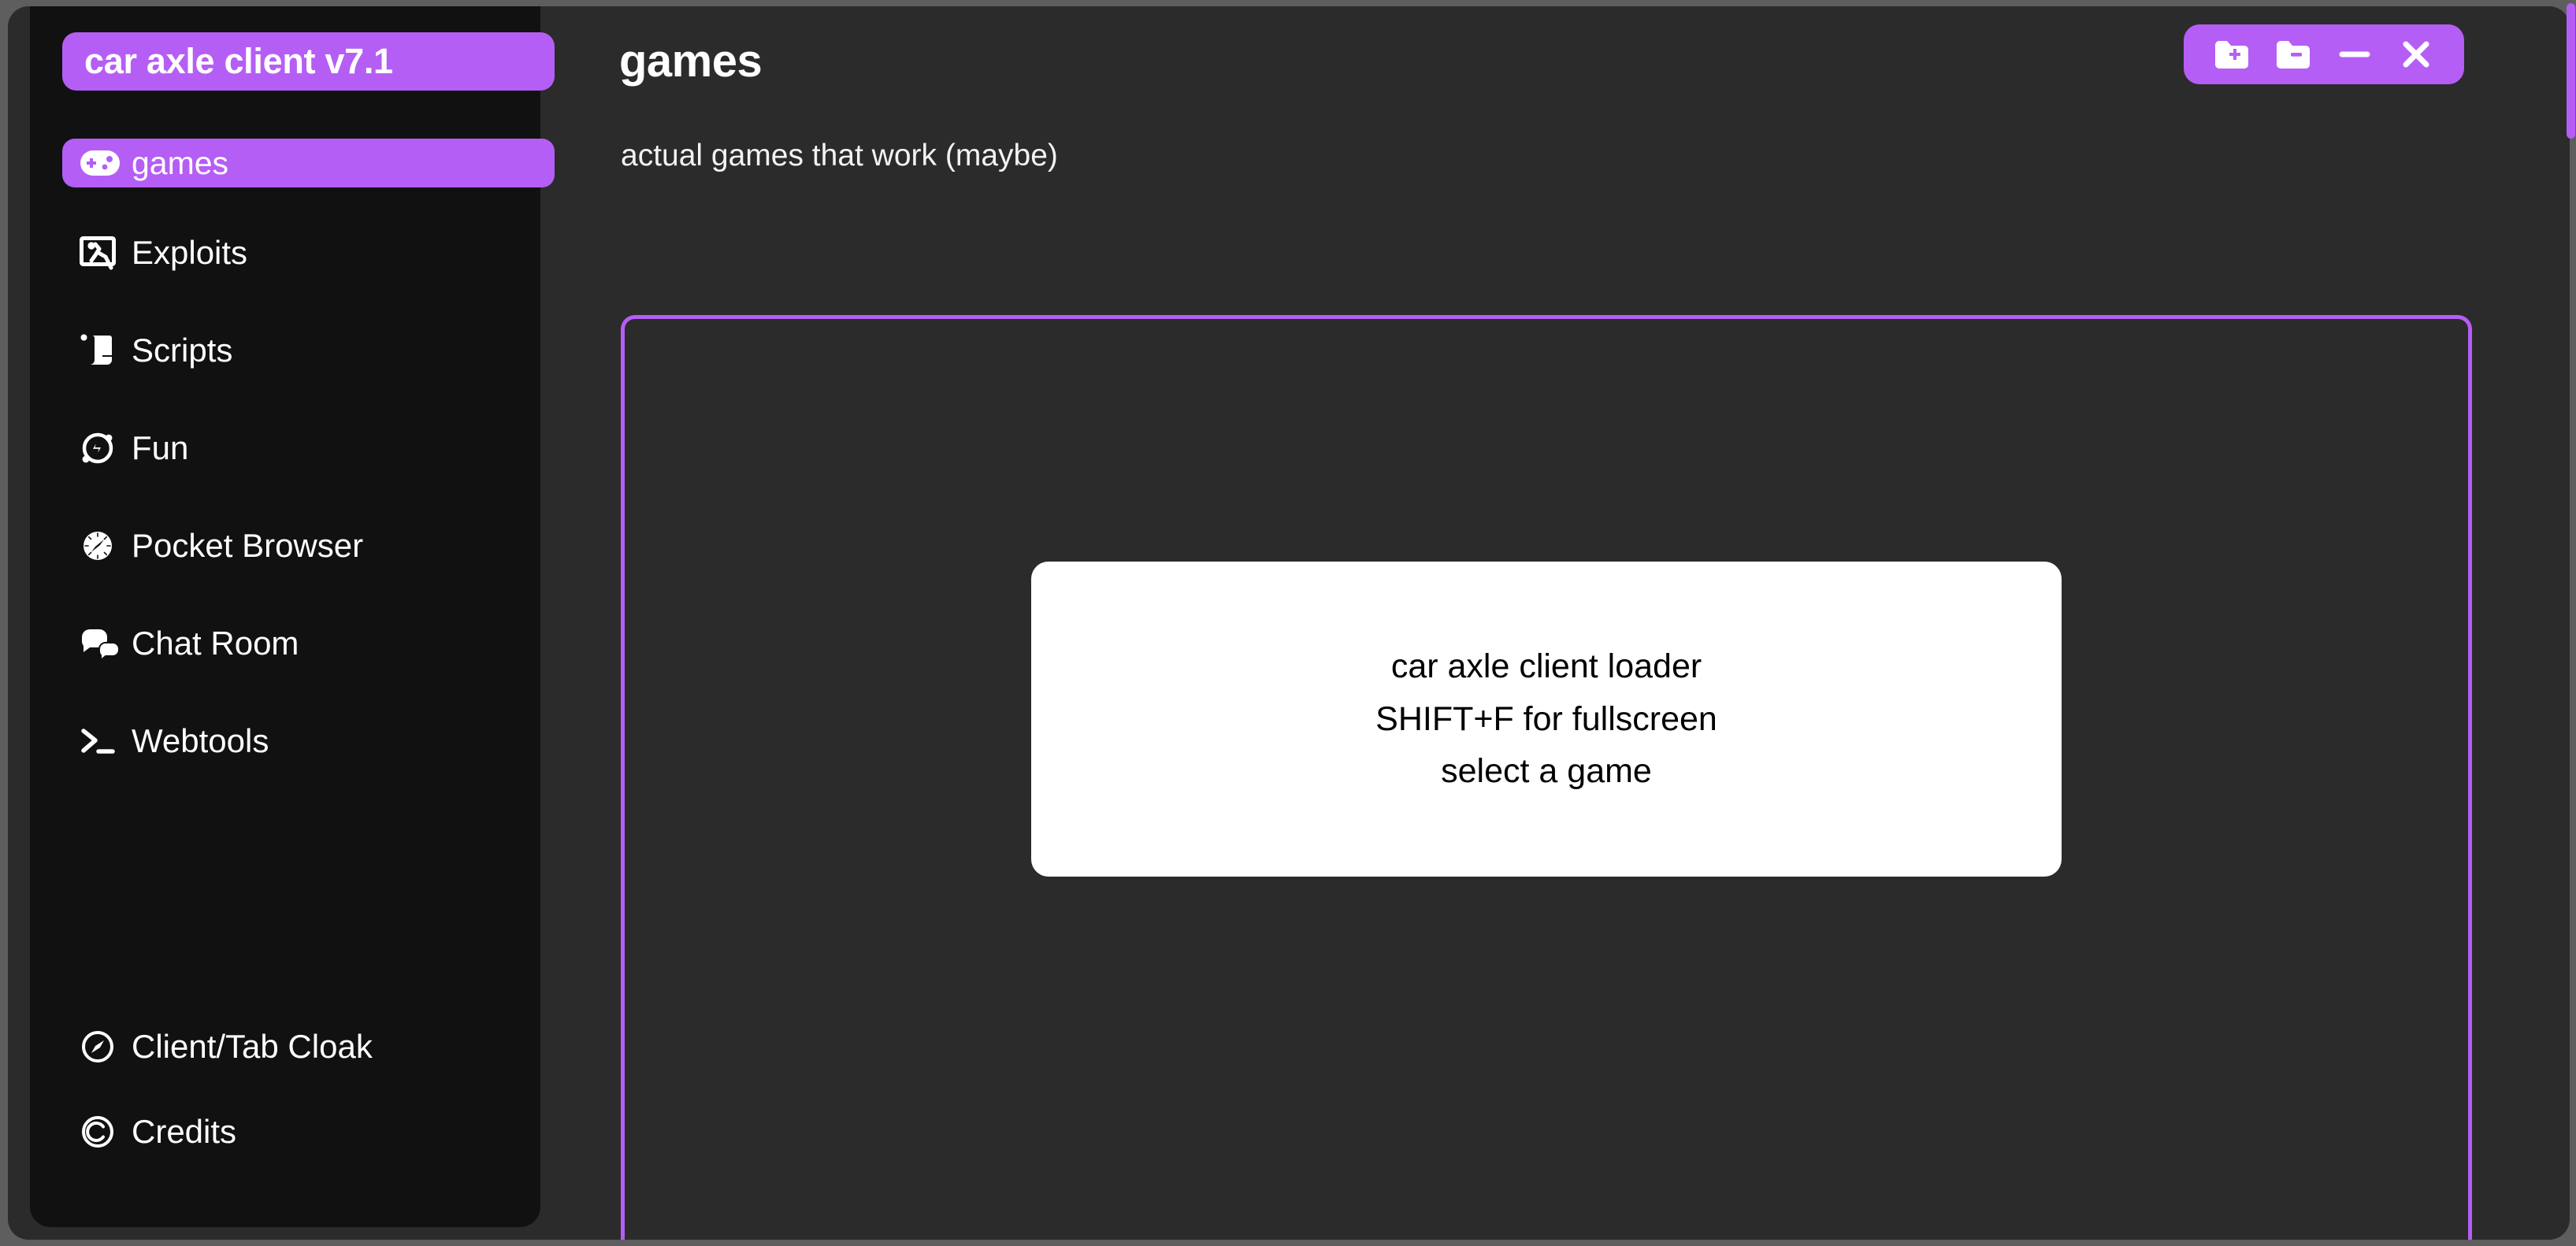 This screenshot has width=2576, height=1246. Describe the element at coordinates (200, 740) in the screenshot. I see `sidebar-item-label: Webtools` at that location.